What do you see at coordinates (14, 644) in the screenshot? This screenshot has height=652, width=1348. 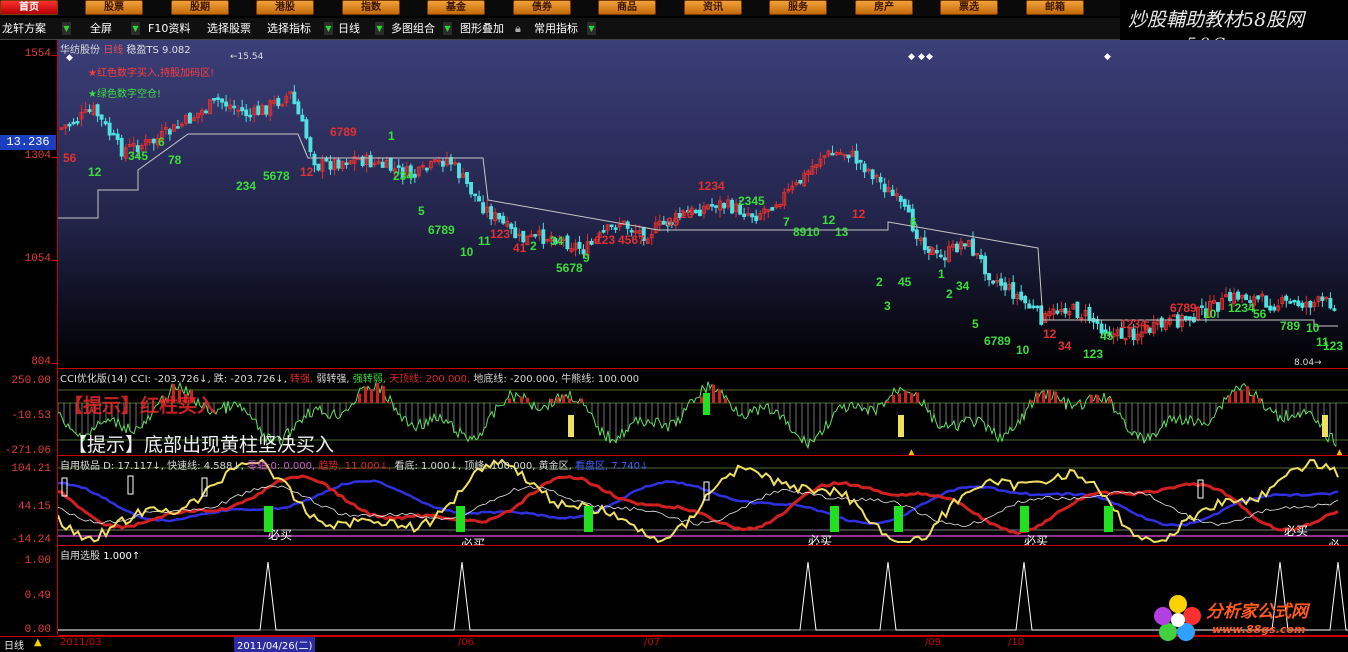 I see `period-label: 日线` at bounding box center [14, 644].